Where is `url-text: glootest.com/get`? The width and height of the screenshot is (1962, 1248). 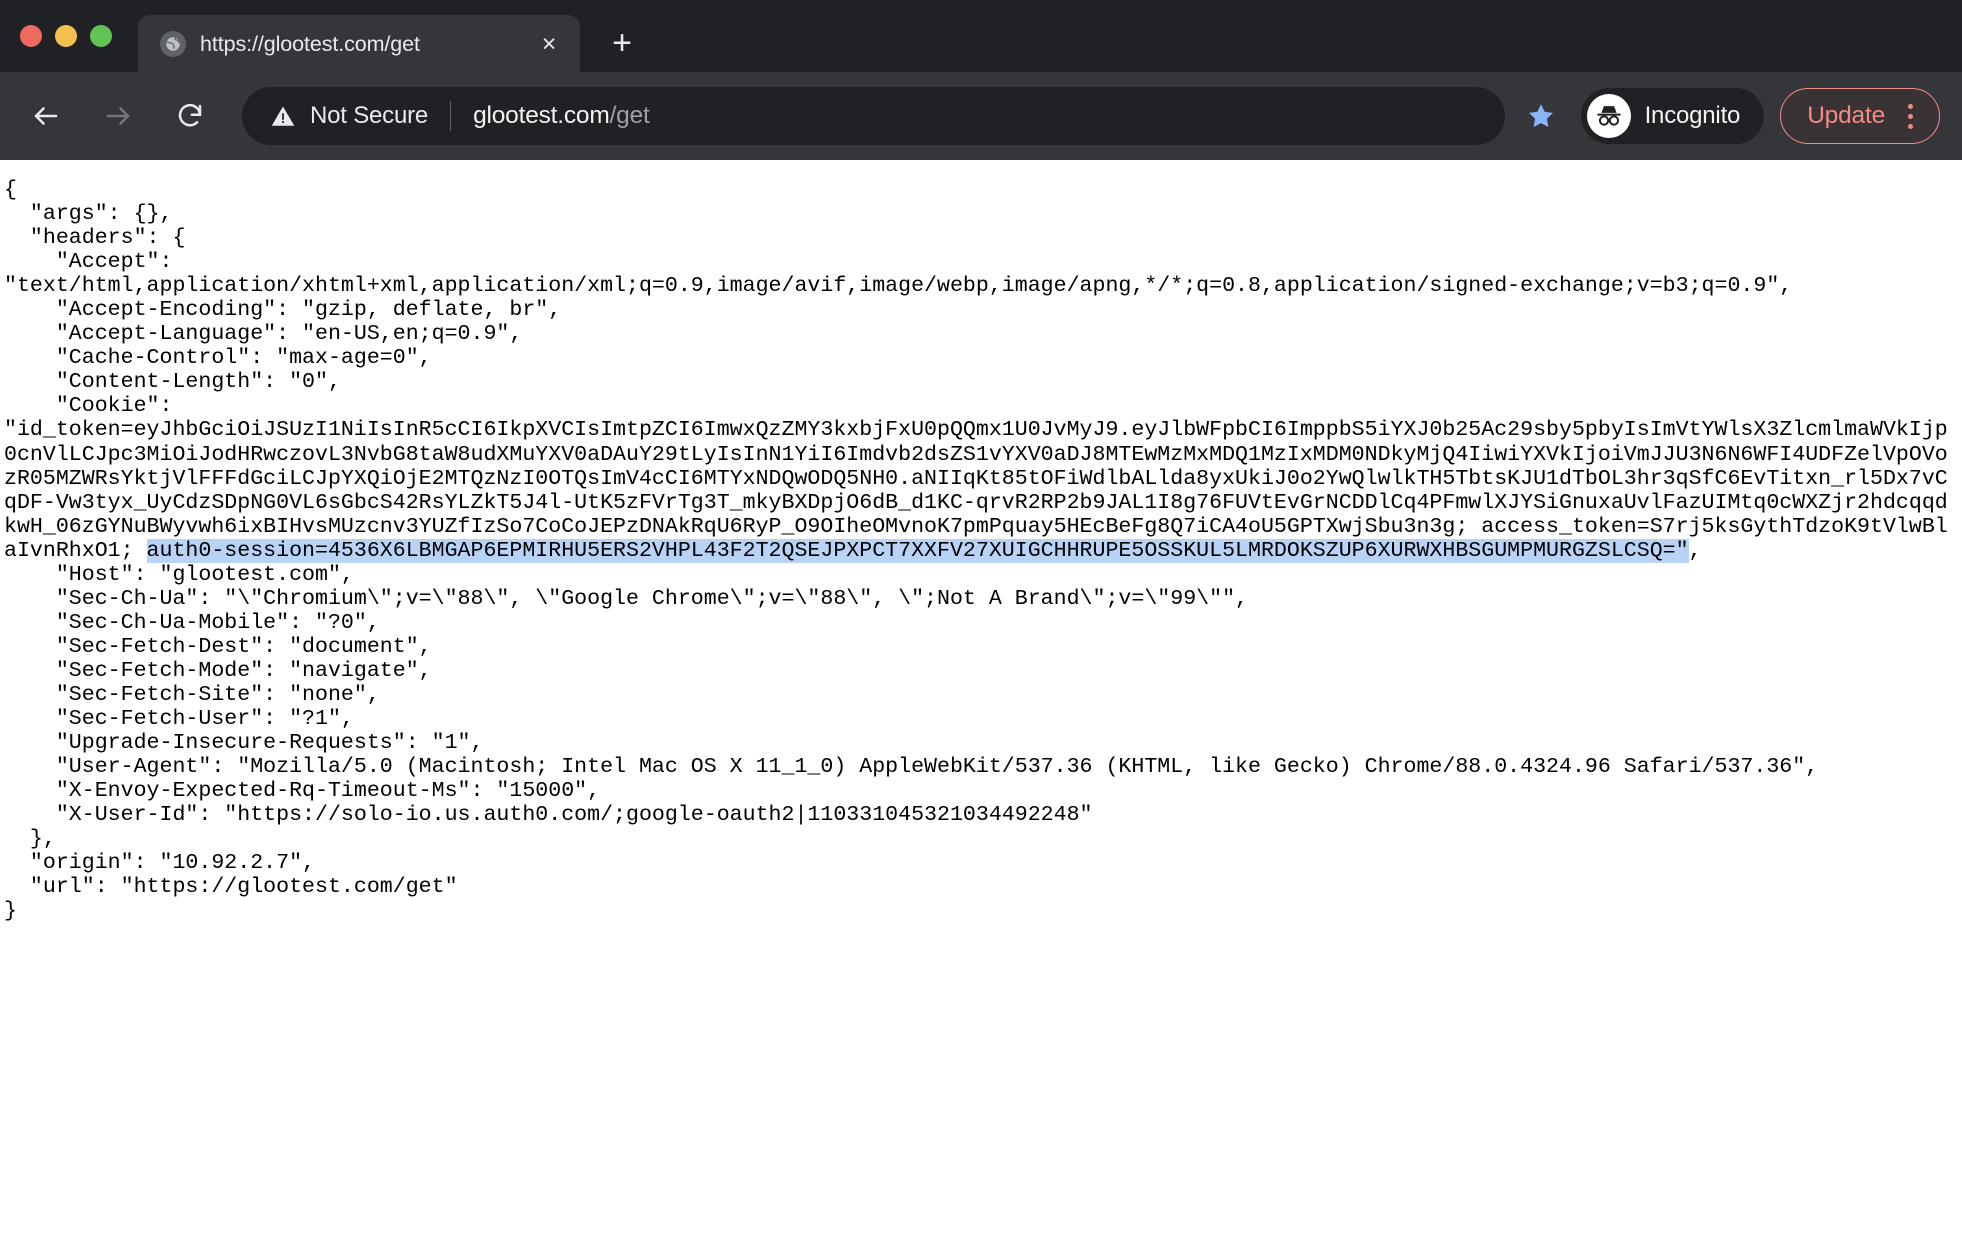
url-text: glootest.com/get is located at coordinates (561, 116).